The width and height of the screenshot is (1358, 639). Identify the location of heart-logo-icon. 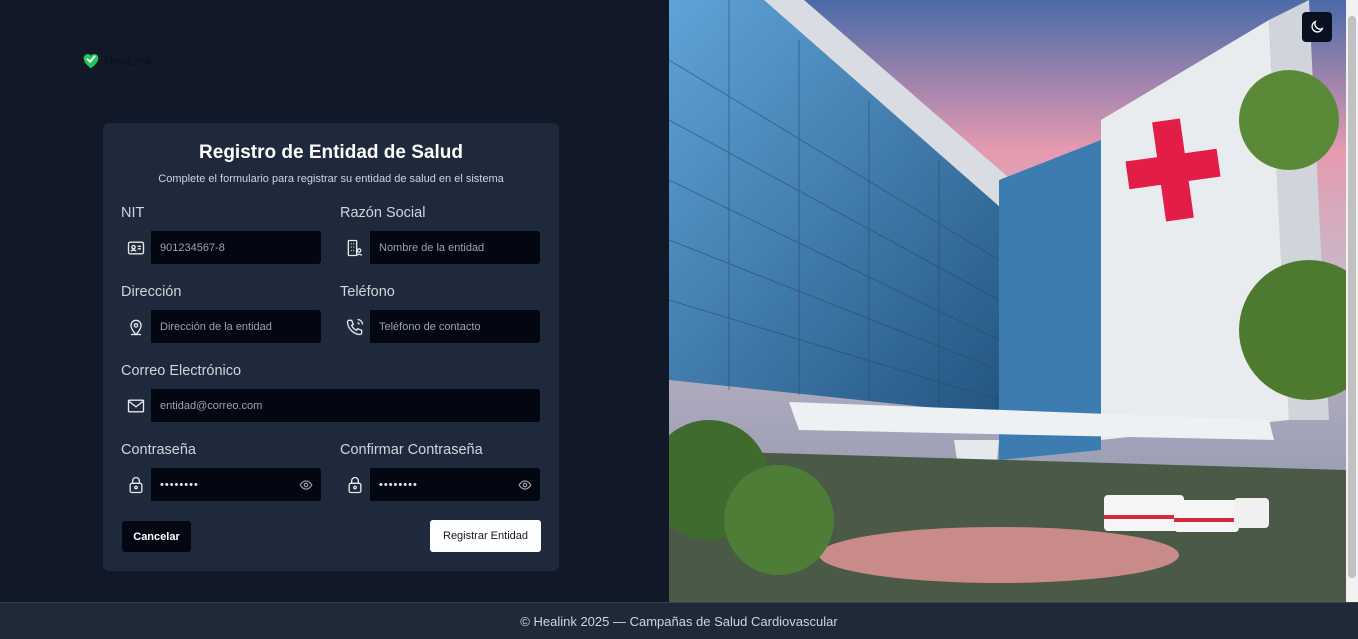
(91, 61).